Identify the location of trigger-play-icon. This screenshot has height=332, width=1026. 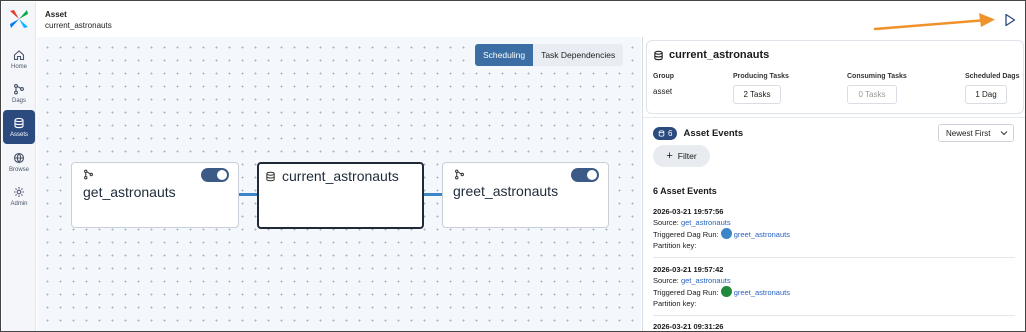
(1010, 20).